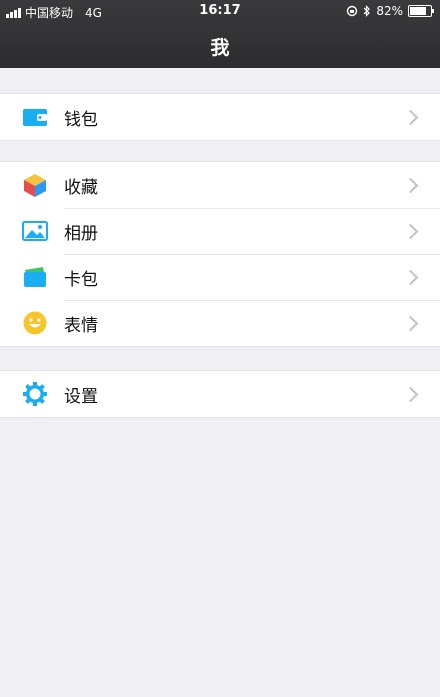  I want to click on settings-group: 设置, so click(220, 394).